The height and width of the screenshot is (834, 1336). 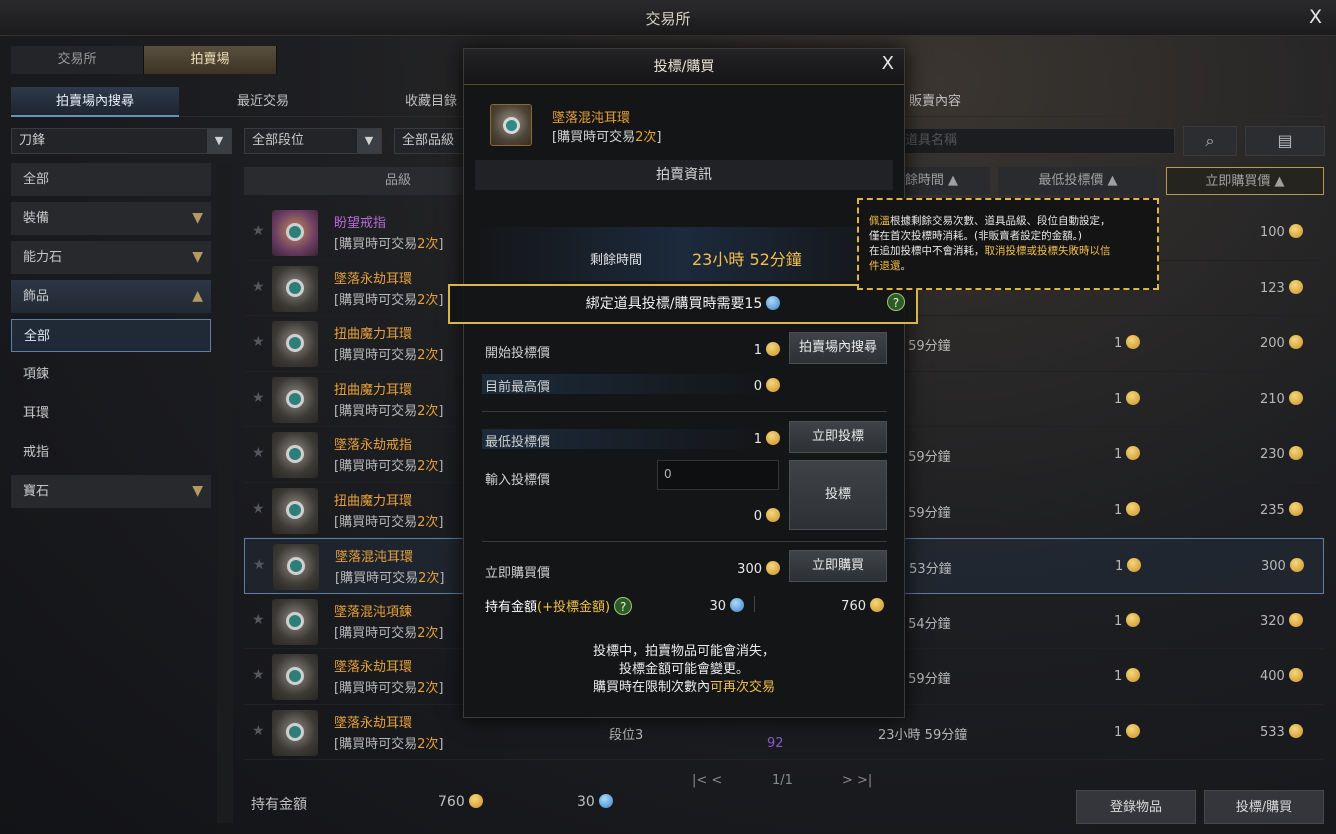 What do you see at coordinates (36, 491) in the screenshot?
I see `sidebar-item-label: 寶石` at bounding box center [36, 491].